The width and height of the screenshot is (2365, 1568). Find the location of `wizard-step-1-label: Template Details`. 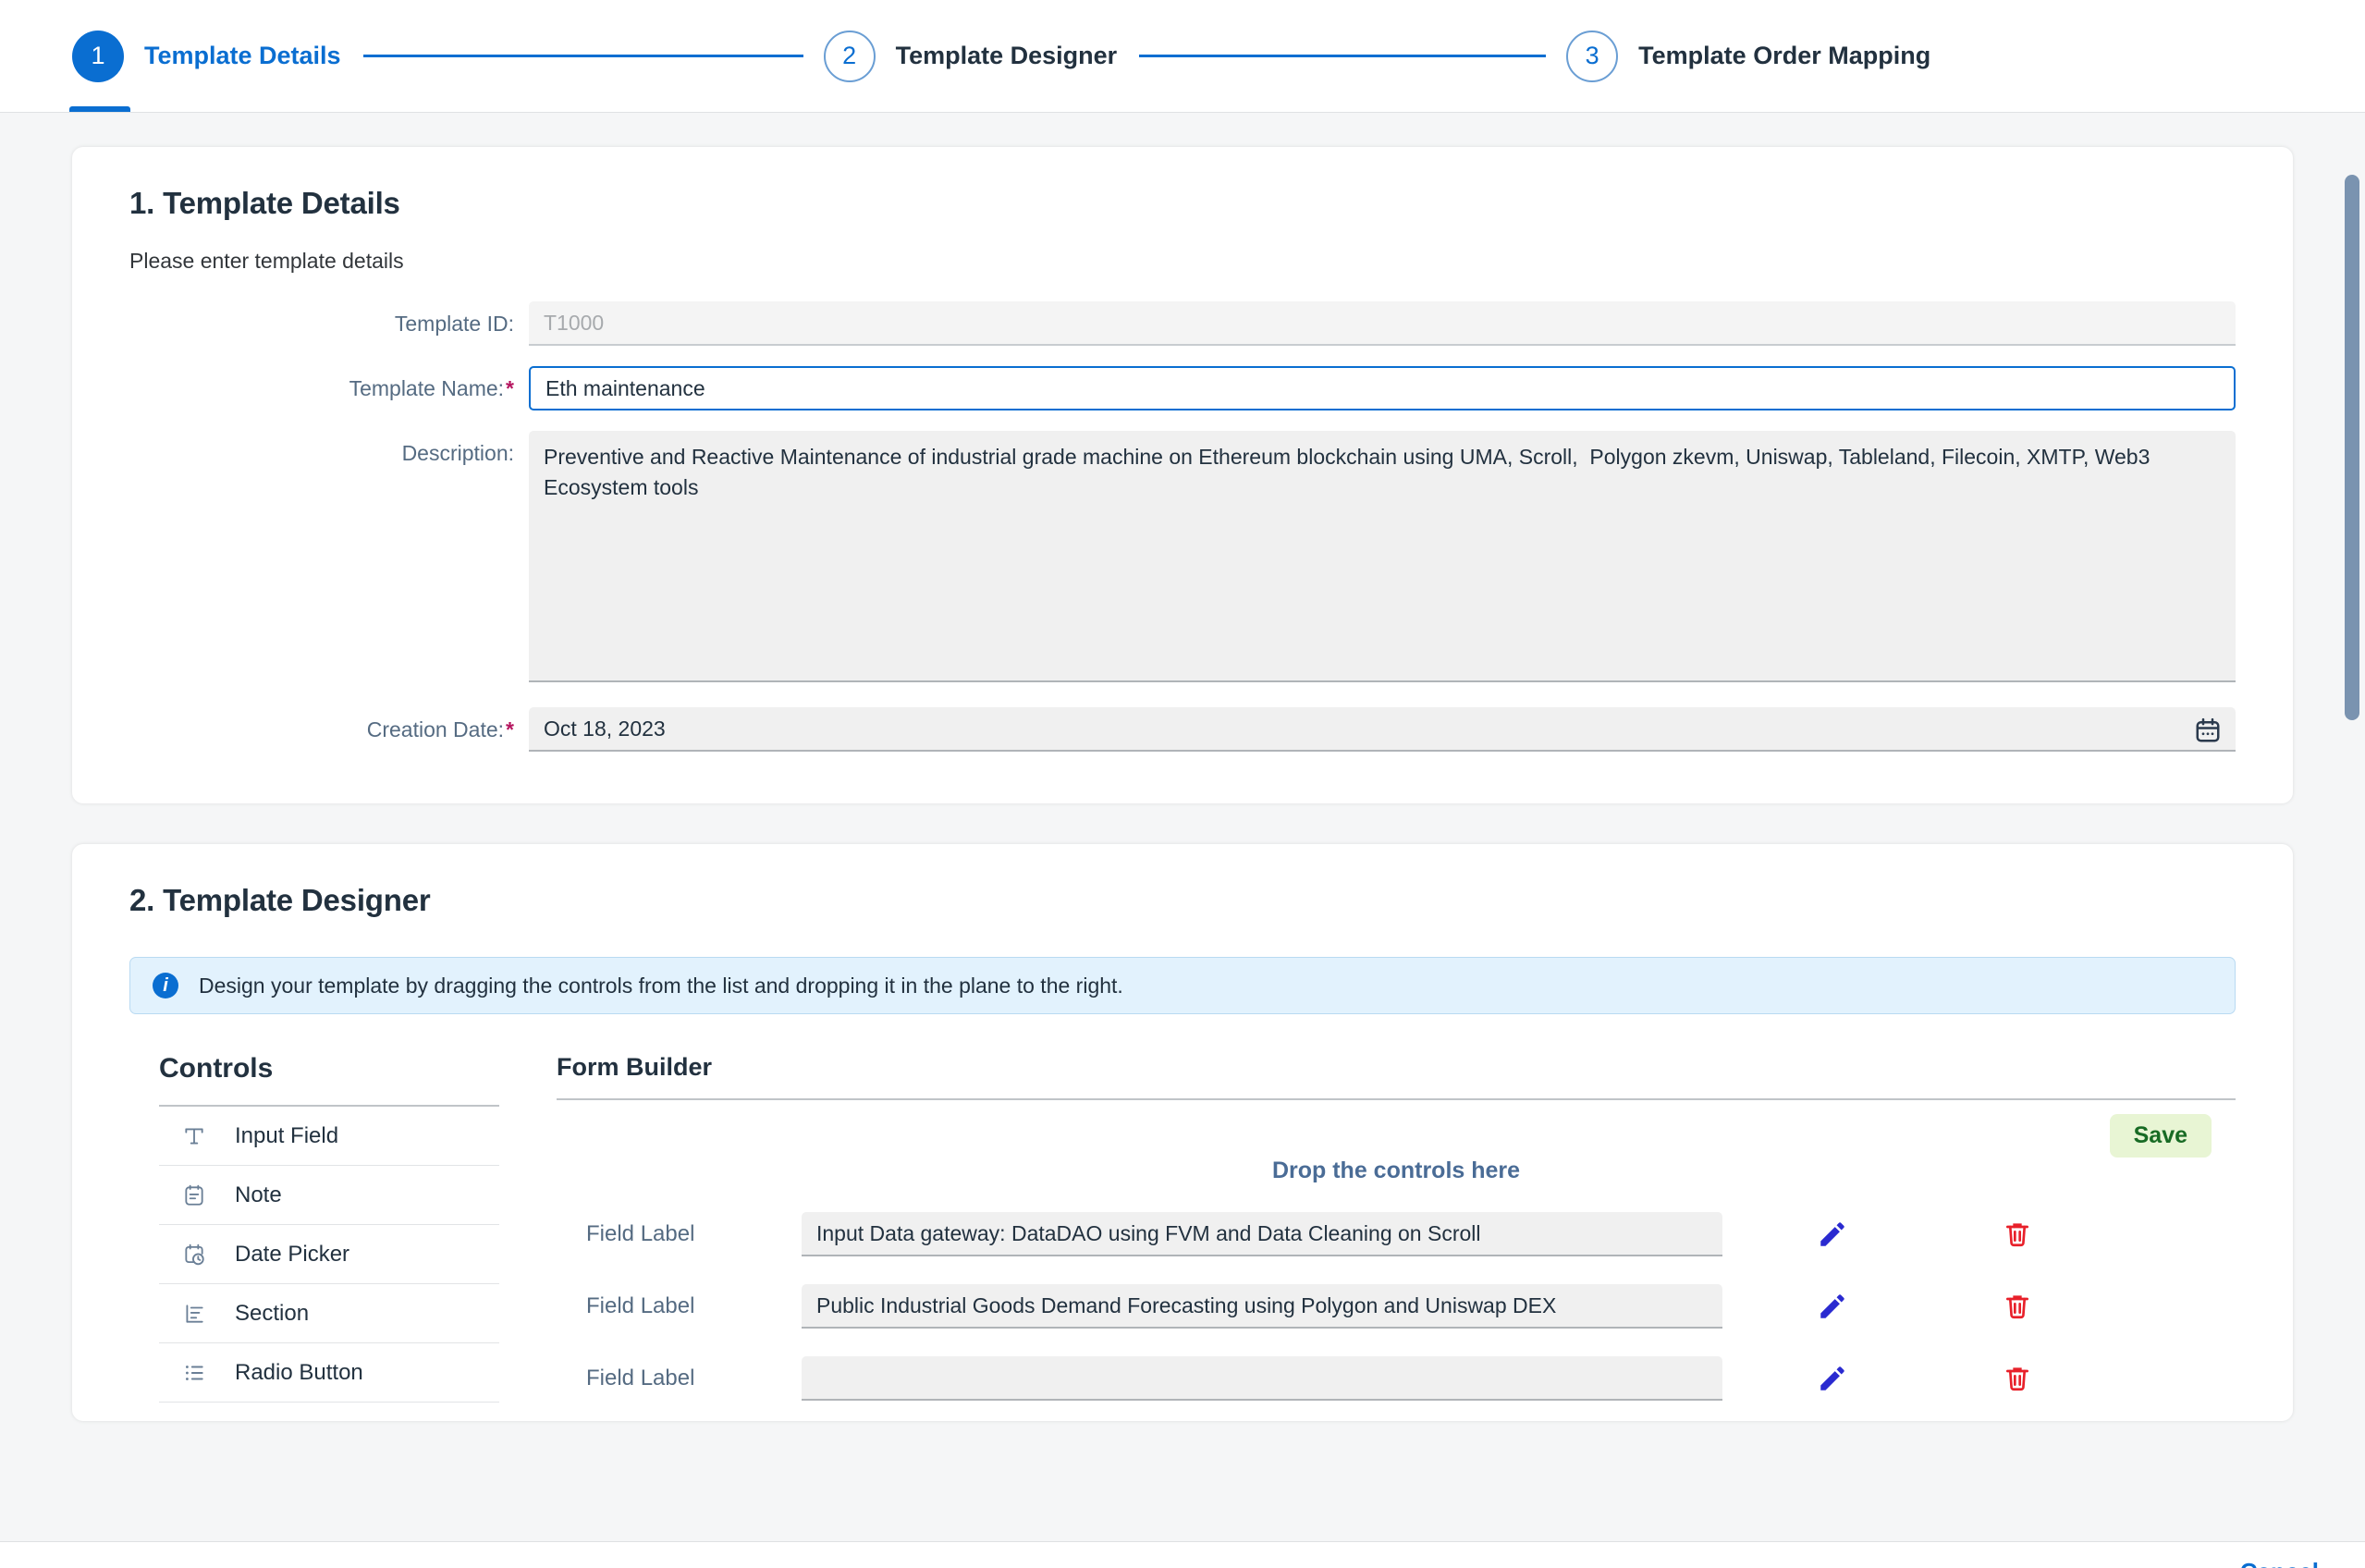

wizard-step-1-label: Template Details is located at coordinates (242, 56).